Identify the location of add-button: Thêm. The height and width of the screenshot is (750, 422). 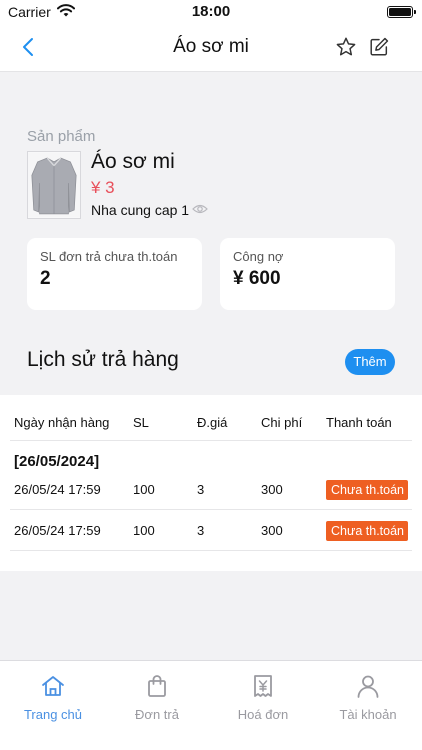
(370, 362).